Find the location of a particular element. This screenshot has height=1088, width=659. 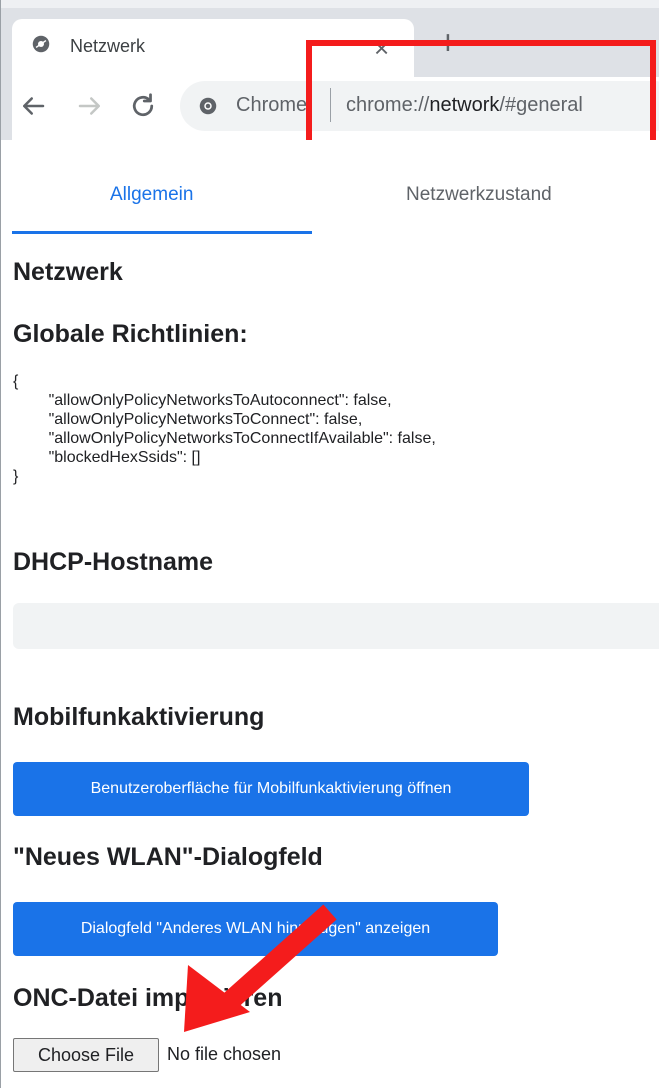

chrome-icon is located at coordinates (208, 106).